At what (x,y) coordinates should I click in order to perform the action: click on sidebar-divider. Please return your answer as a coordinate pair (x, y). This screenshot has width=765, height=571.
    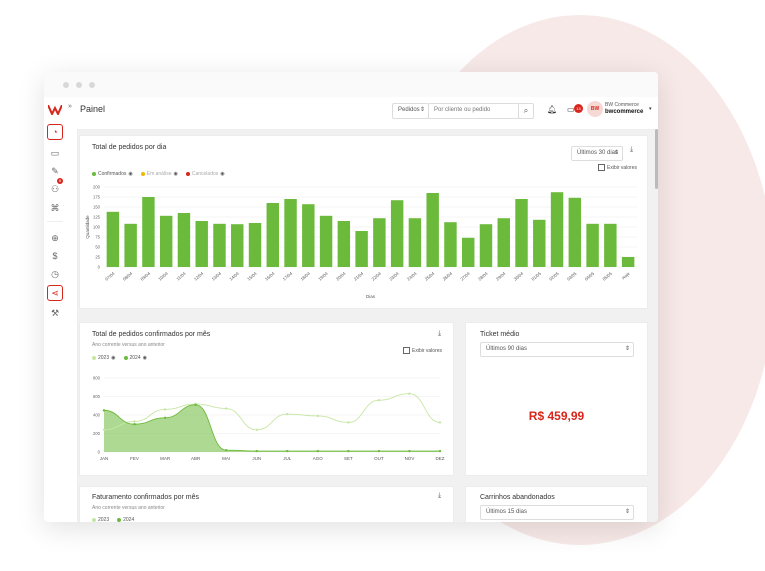
    Looking at the image, I should click on (55, 221).